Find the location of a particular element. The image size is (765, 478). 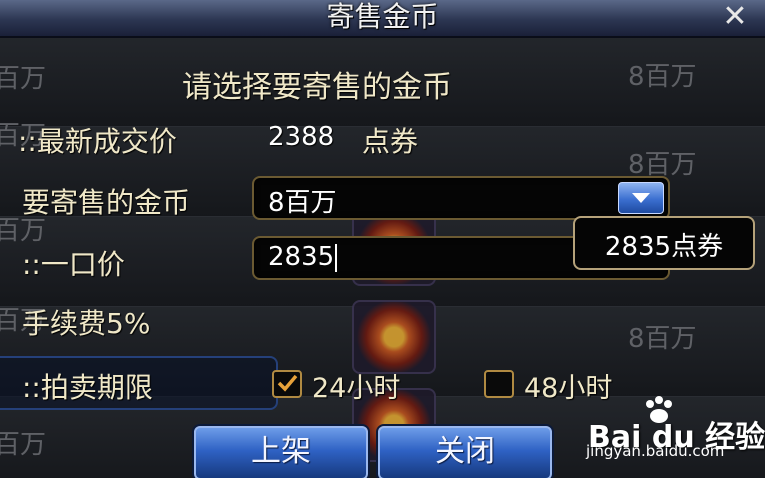

amount-selected-value: 8百万 is located at coordinates (302, 203).